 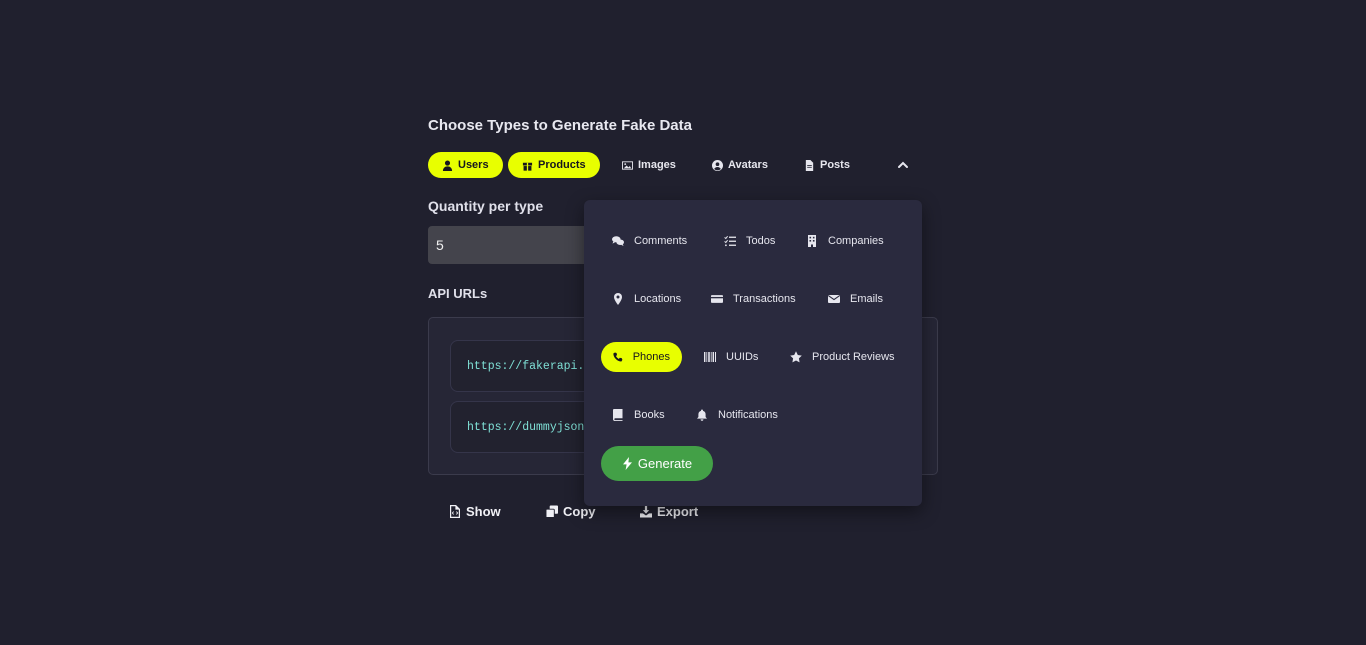 I want to click on dropdown-item-label: UUIDs, so click(x=742, y=357).